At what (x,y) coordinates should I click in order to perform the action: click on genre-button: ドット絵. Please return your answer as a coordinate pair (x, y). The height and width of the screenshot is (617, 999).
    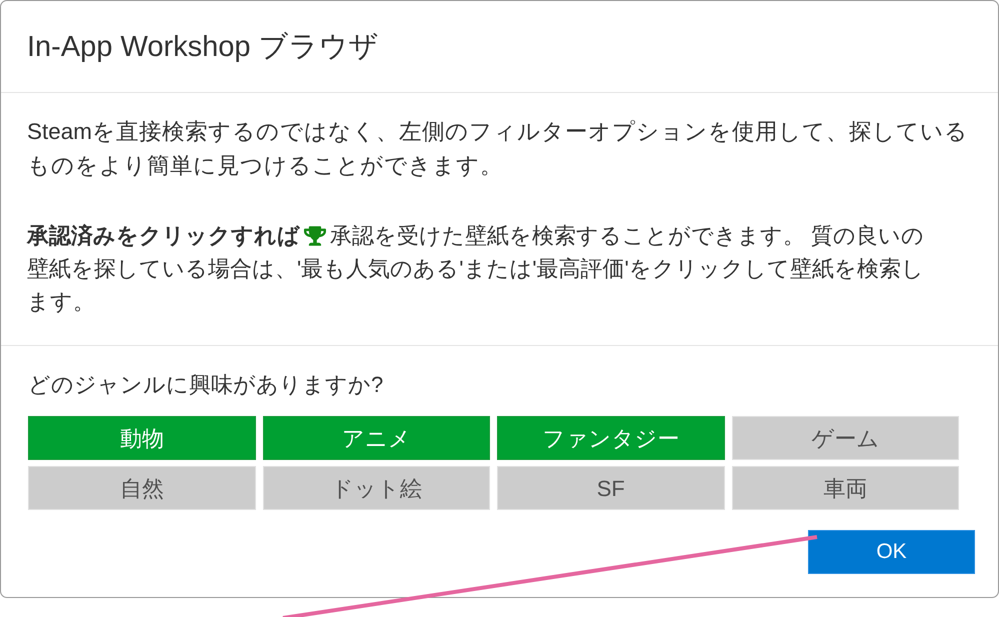
    Looking at the image, I should click on (376, 488).